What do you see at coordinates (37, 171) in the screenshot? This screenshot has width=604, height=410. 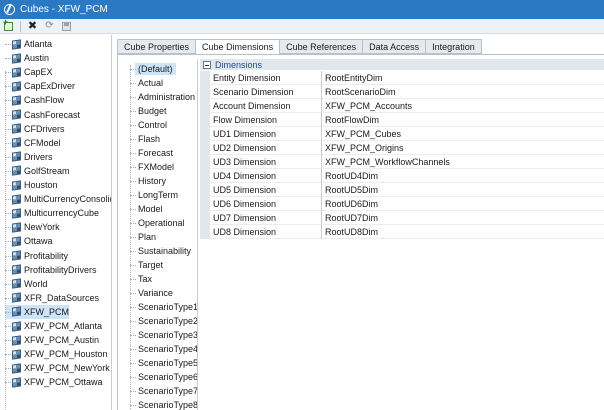 I see `cube-tree-item: GolfStream` at bounding box center [37, 171].